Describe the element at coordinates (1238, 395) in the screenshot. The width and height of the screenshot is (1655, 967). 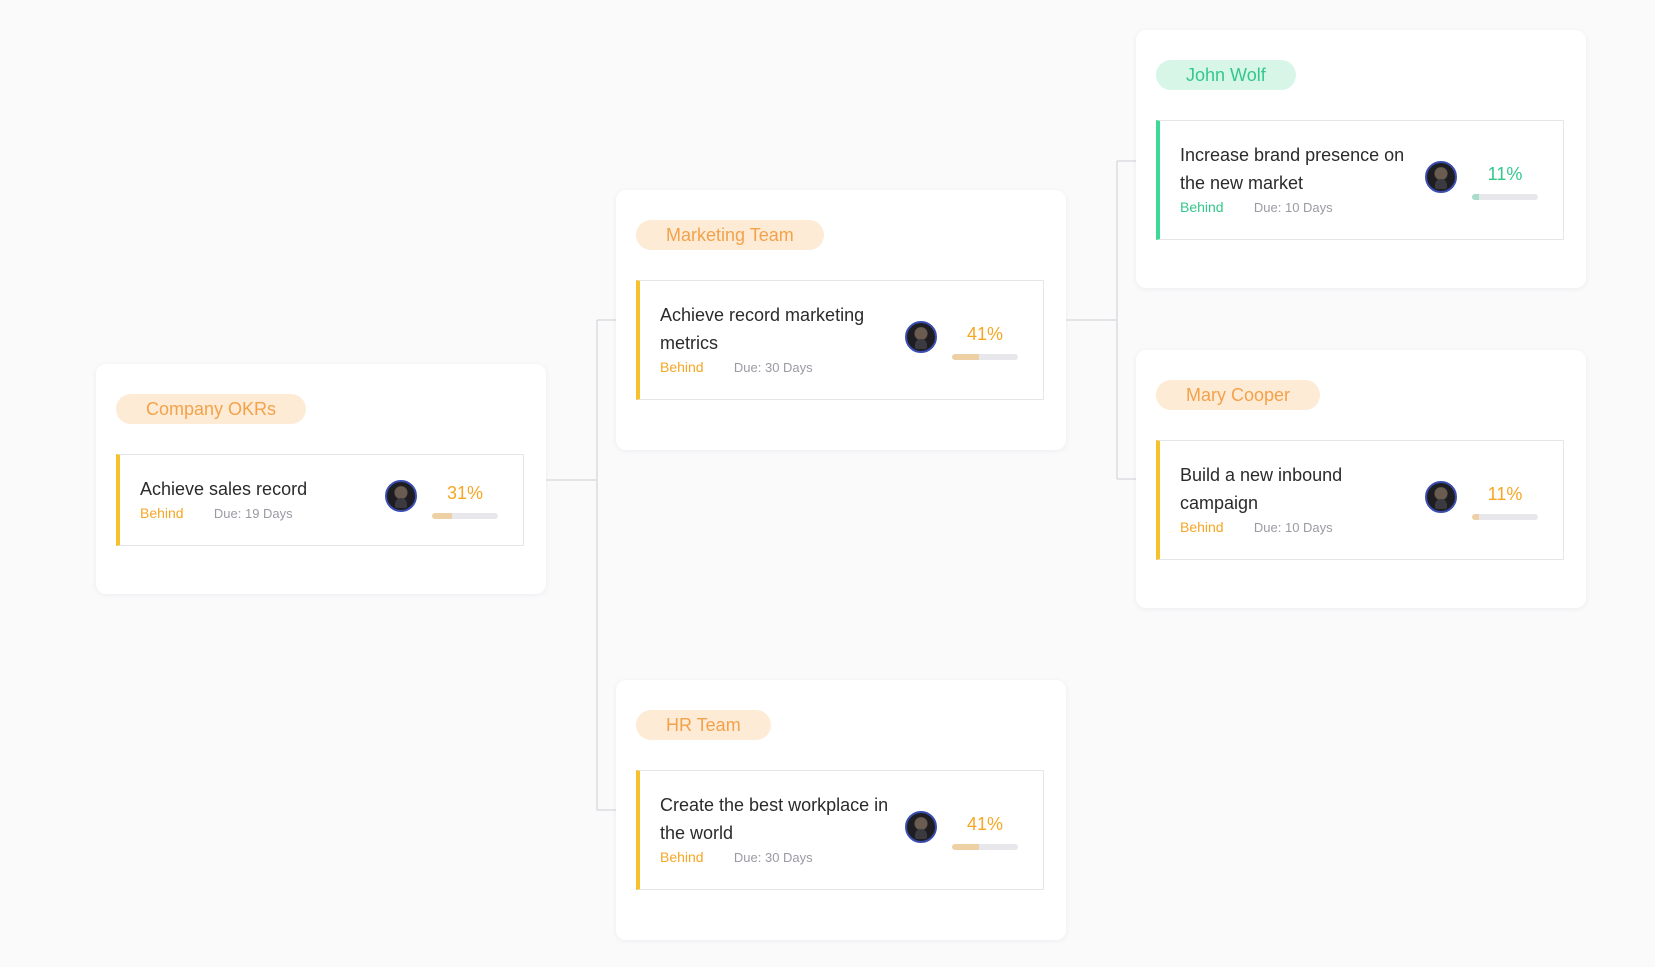
I see `person-pill-mary-cooper: Mary Cooper` at that location.